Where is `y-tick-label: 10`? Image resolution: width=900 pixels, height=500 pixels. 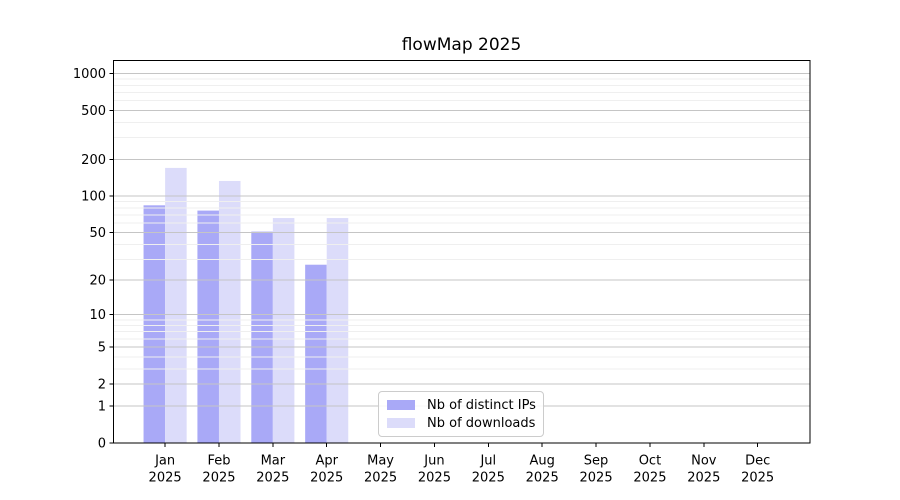 y-tick-label: 10 is located at coordinates (97, 315).